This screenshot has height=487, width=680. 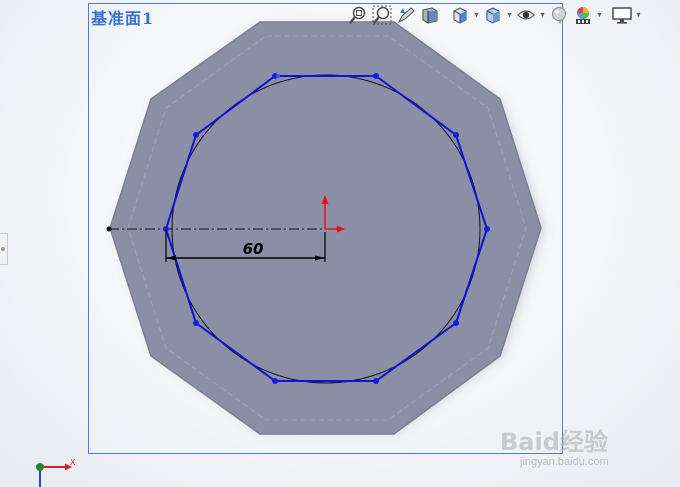 I want to click on edit-appearance-button, so click(x=559, y=15).